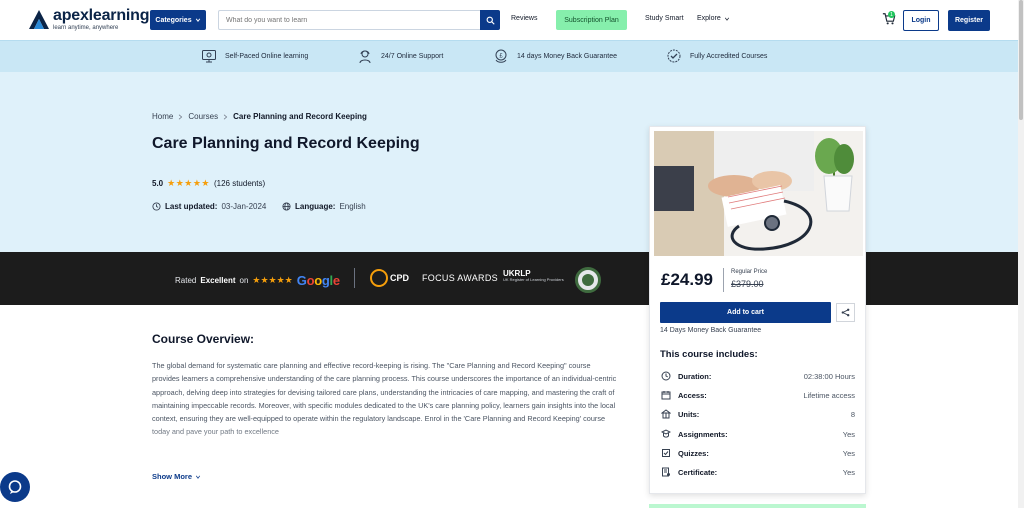 Image resolution: width=1024 pixels, height=508 pixels. Describe the element at coordinates (460, 278) in the screenshot. I see `focus-awards-logo: FOCUS AWARDS` at that location.